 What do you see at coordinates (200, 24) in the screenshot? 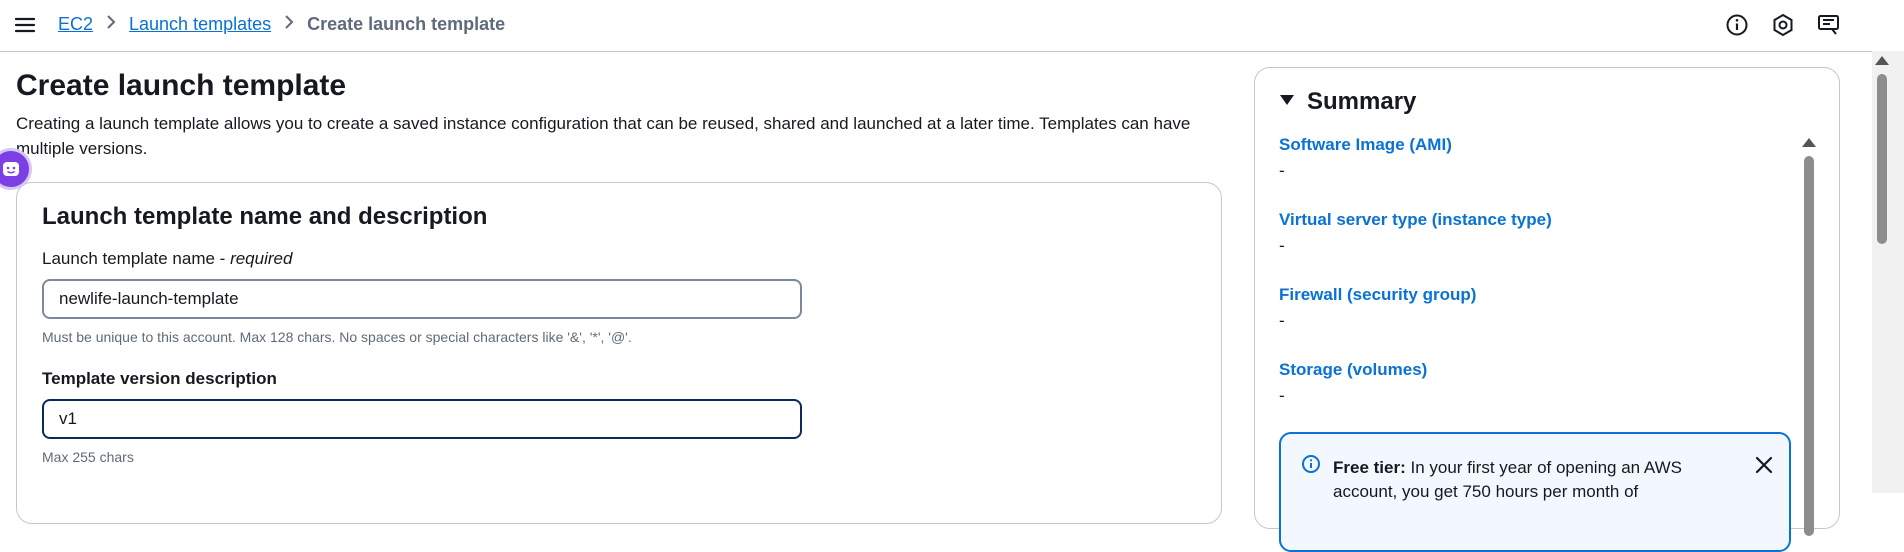
I see `breadcrumb-launch-templates-link: Launch templates` at bounding box center [200, 24].